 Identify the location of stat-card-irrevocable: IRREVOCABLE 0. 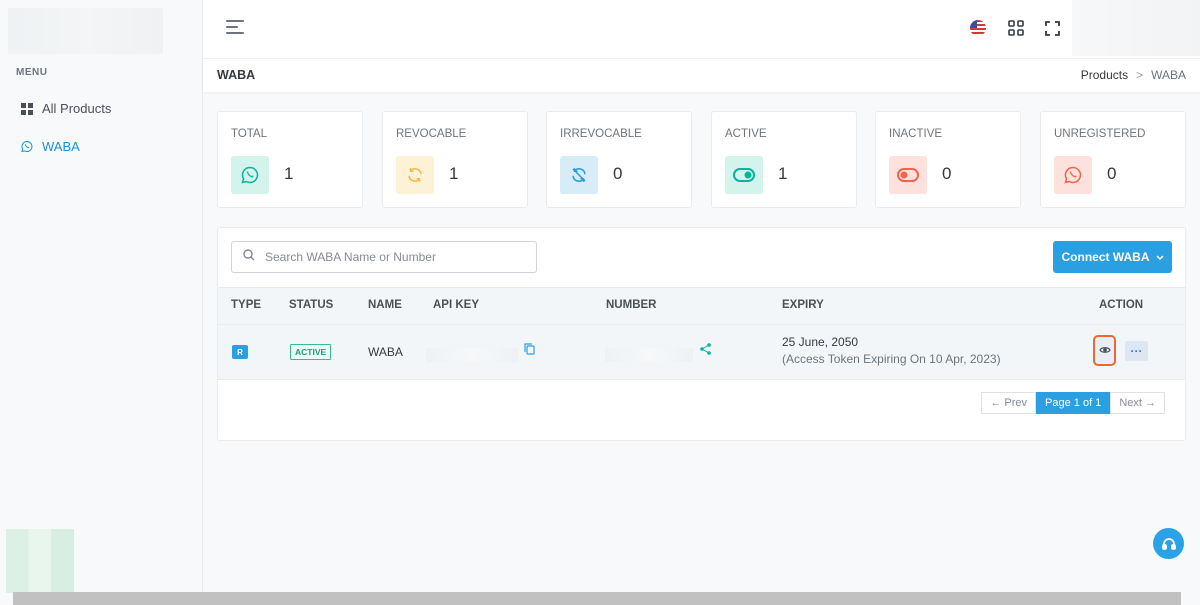
(619, 159).